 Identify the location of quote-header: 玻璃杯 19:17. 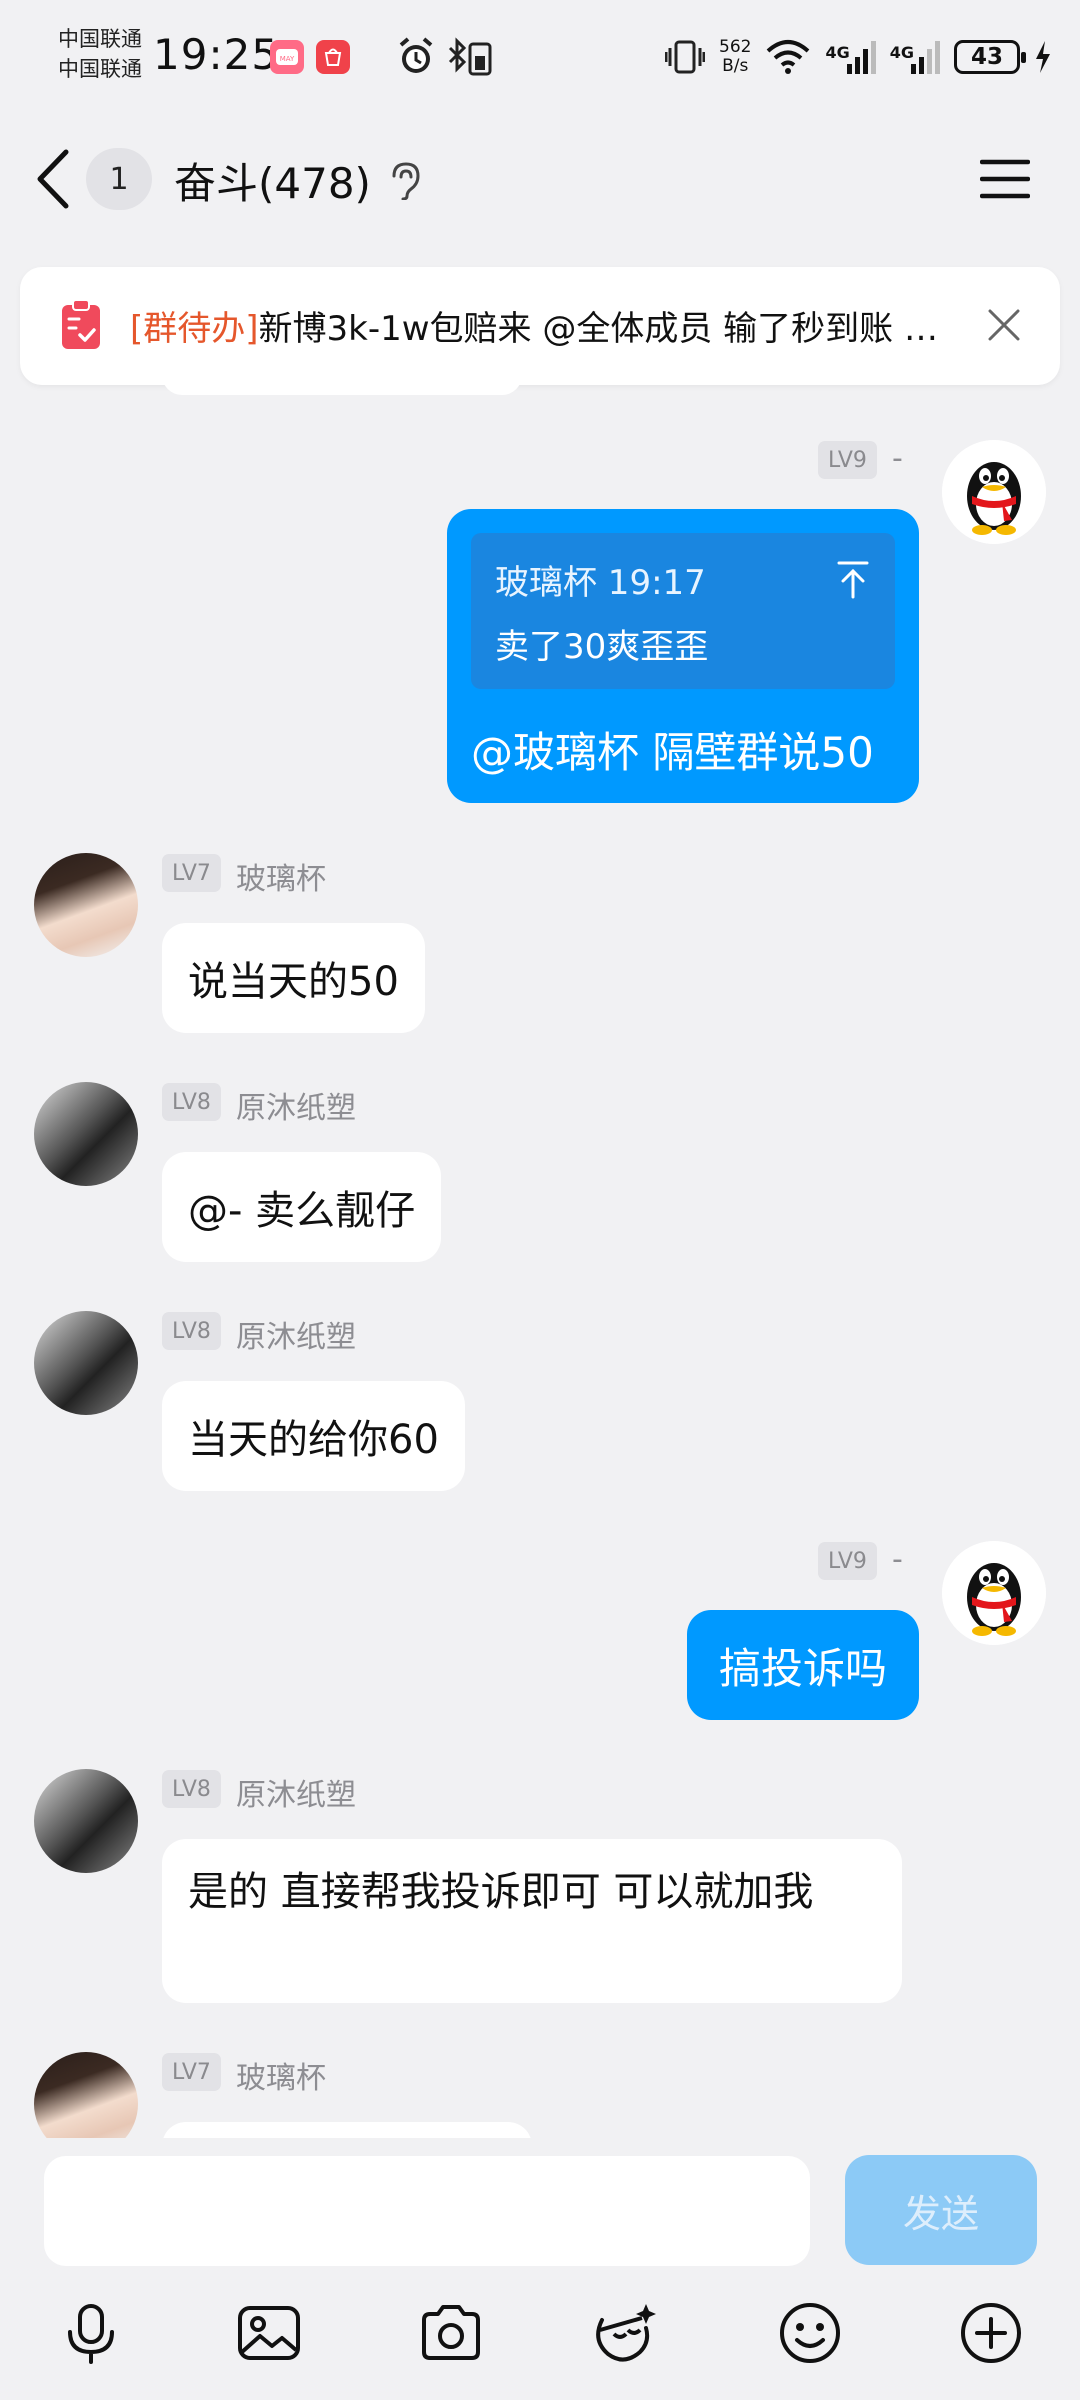
(600, 583).